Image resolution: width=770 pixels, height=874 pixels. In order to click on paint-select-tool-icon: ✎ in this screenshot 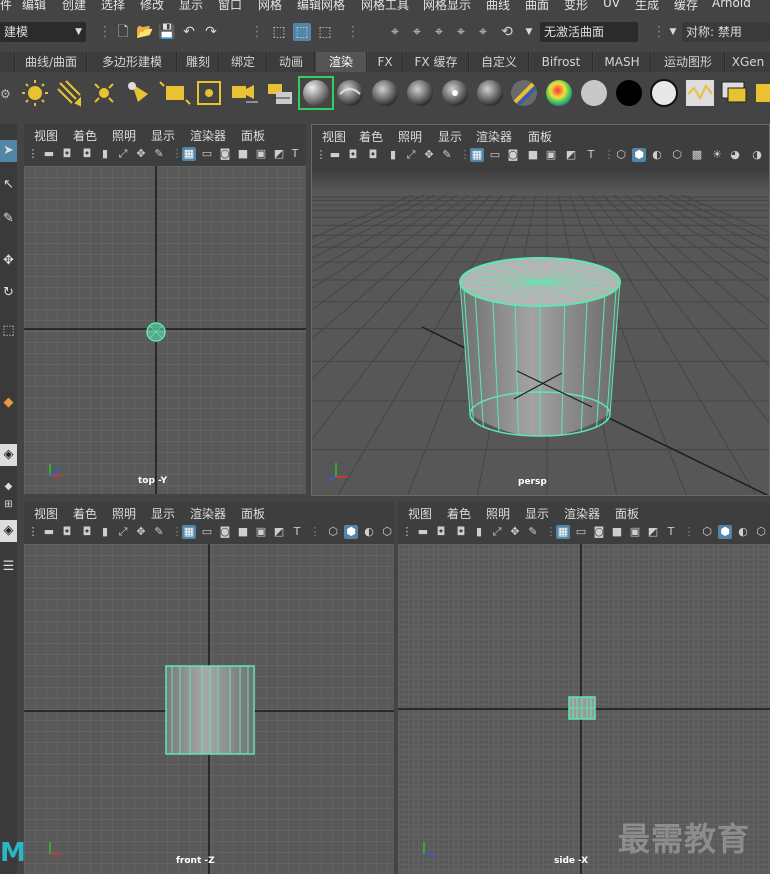, I will do `click(8, 219)`.